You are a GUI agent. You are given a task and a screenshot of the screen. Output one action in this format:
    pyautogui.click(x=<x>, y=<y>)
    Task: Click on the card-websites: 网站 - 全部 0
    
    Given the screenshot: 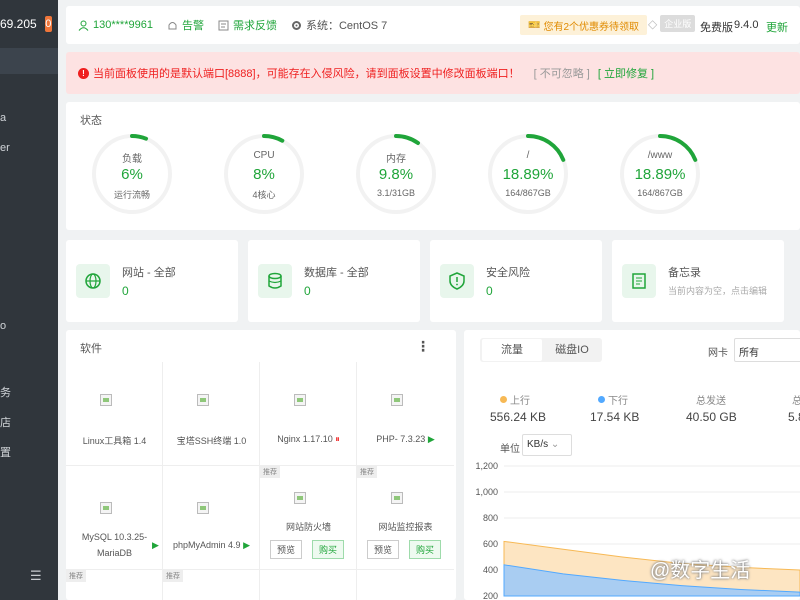 What is the action you would take?
    pyautogui.click(x=152, y=281)
    